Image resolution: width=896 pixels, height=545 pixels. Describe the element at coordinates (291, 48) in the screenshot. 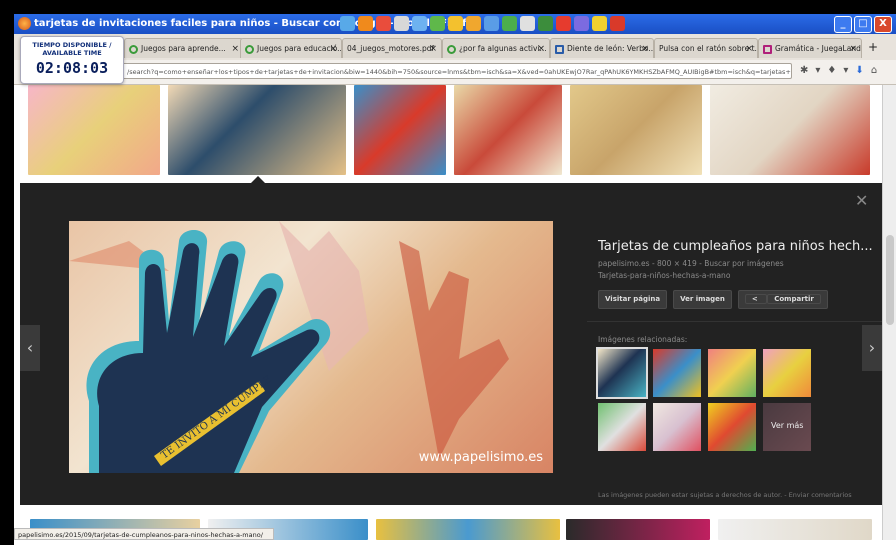

I see `tab: Juegos para educació... ×` at that location.